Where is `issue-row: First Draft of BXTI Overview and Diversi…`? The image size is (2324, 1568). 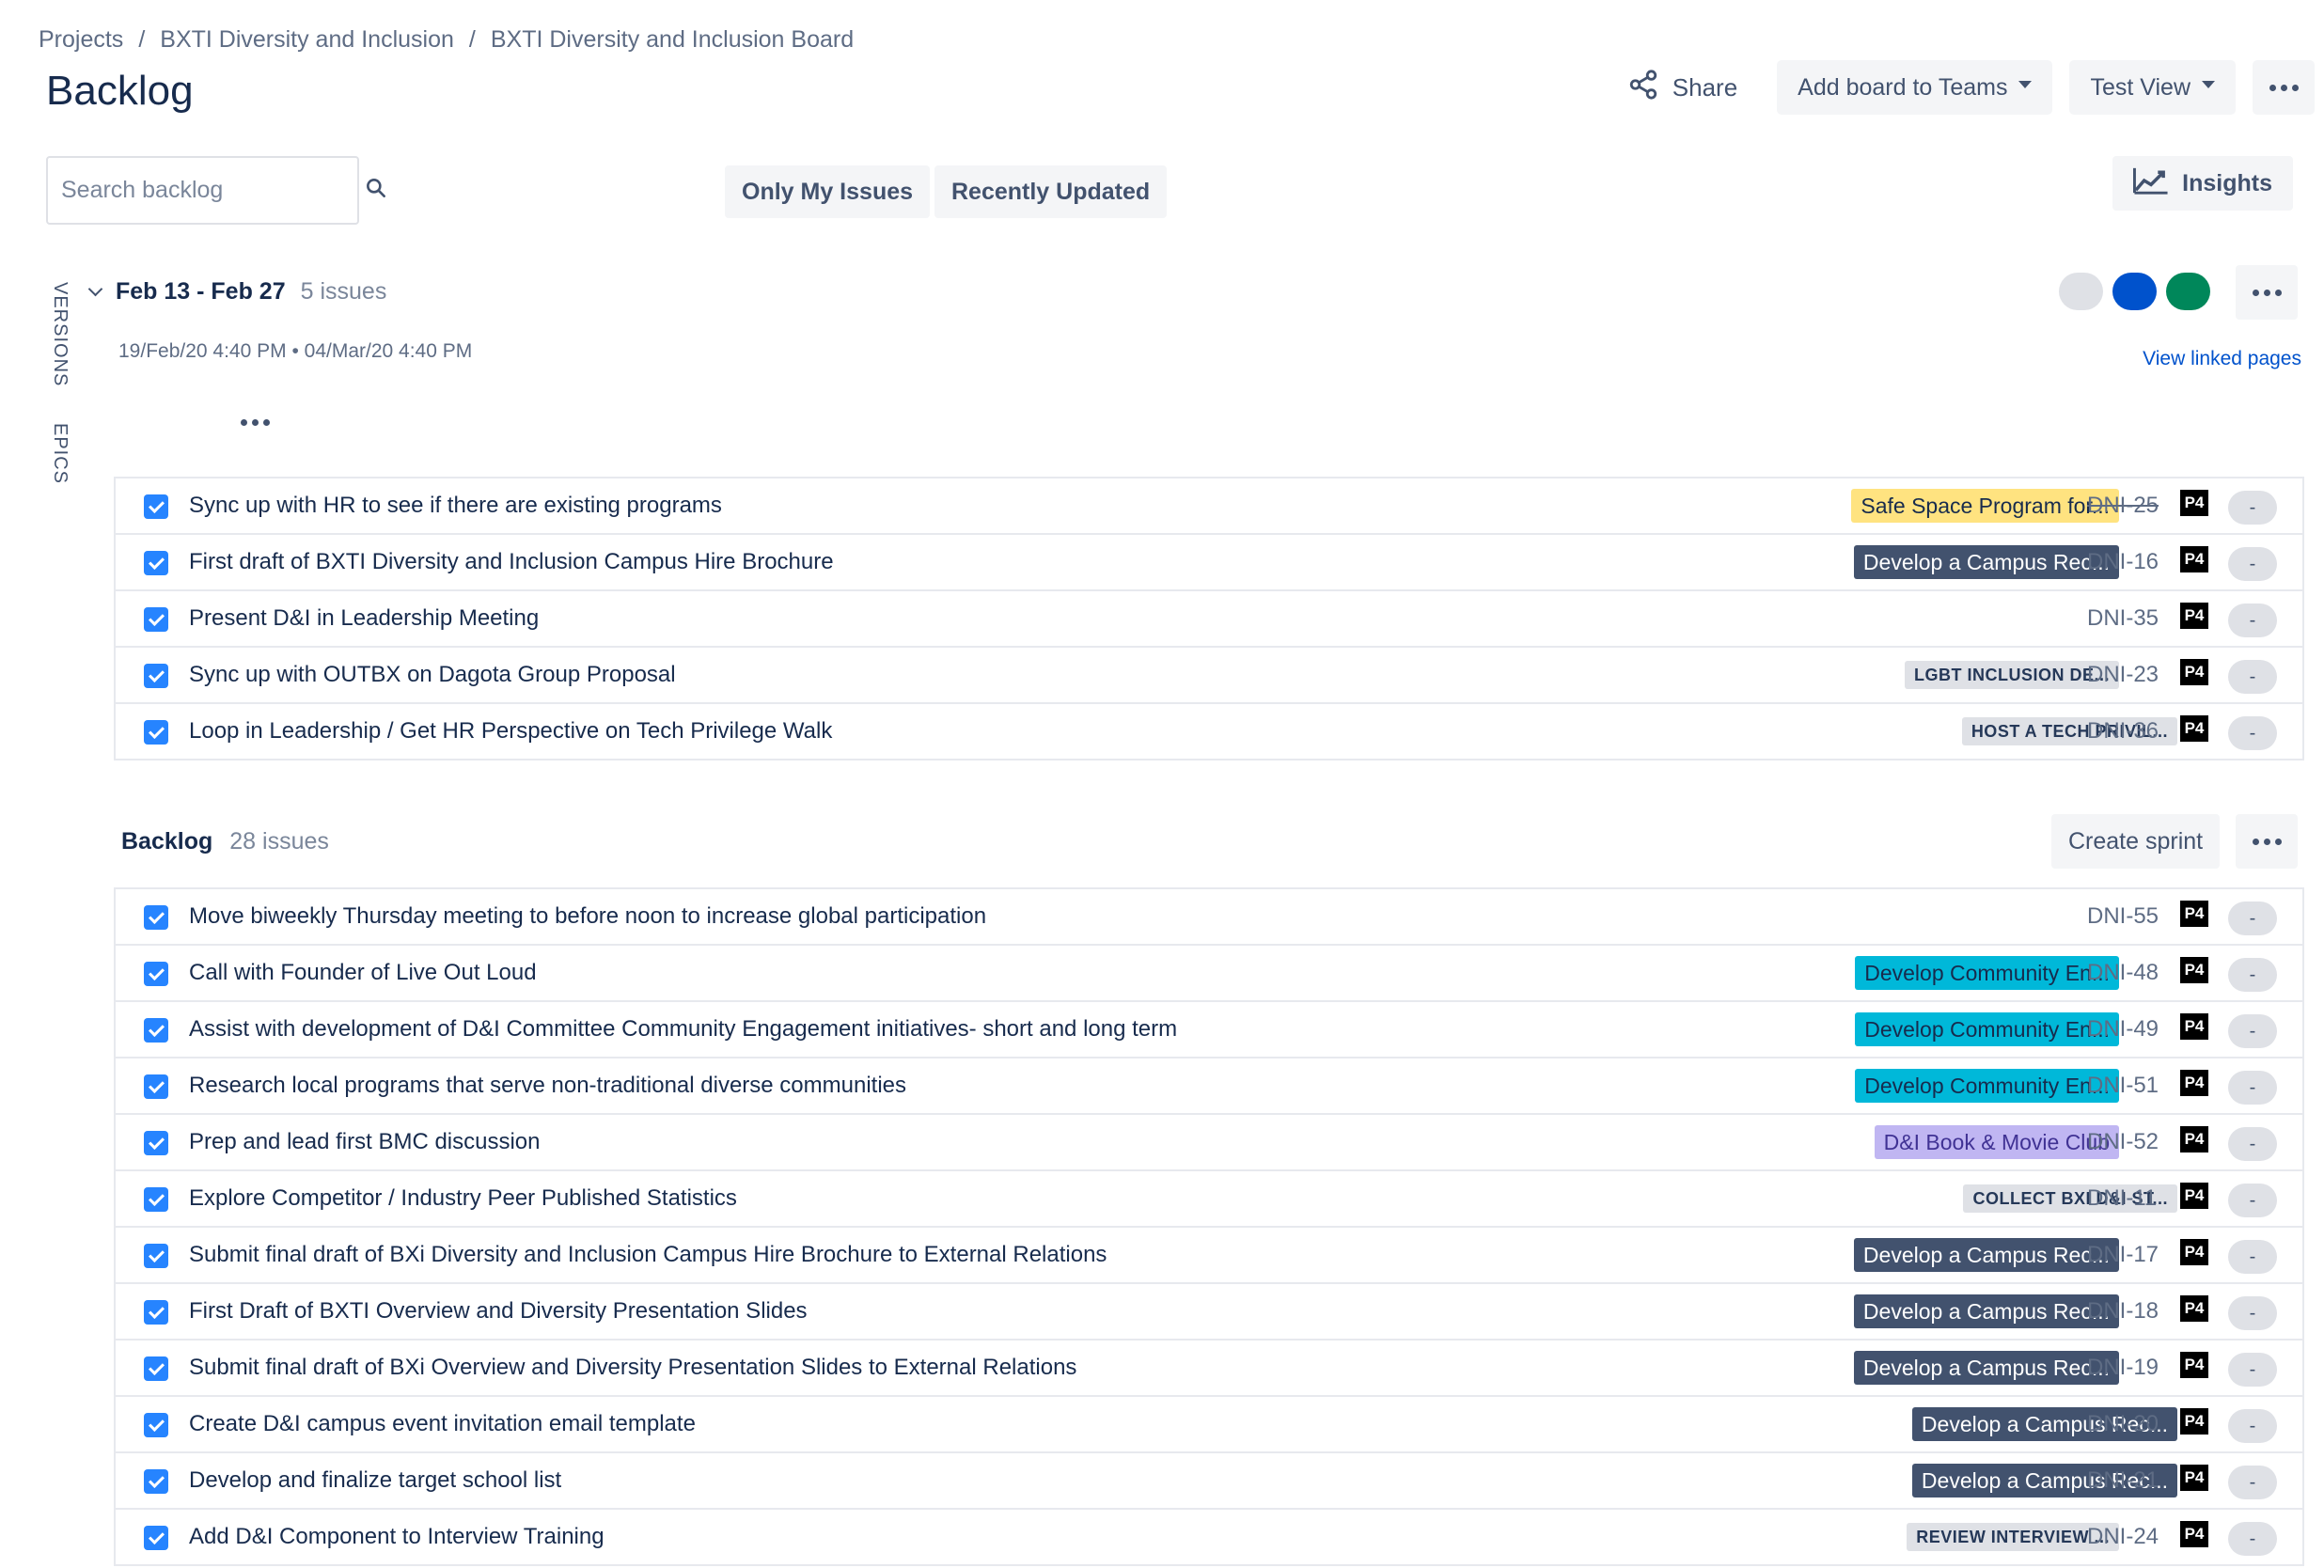 issue-row: First Draft of BXTI Overview and Diversi… is located at coordinates (1209, 1312).